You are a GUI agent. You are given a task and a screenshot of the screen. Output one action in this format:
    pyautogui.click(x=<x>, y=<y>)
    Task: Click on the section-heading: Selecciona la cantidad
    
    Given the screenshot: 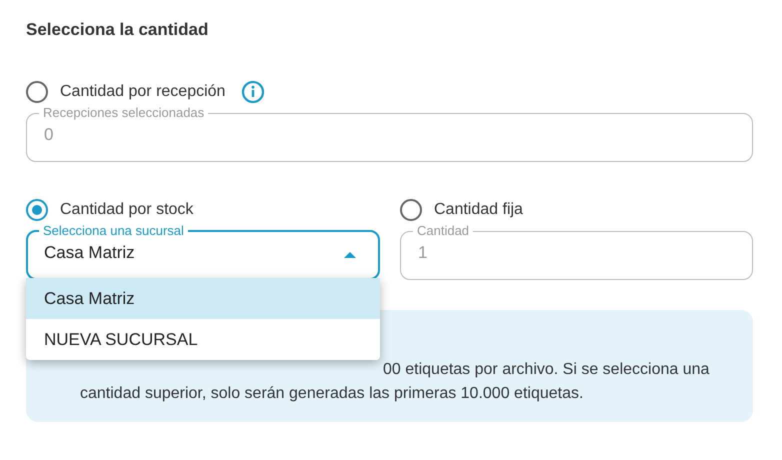 What is the action you would take?
    pyautogui.click(x=118, y=30)
    